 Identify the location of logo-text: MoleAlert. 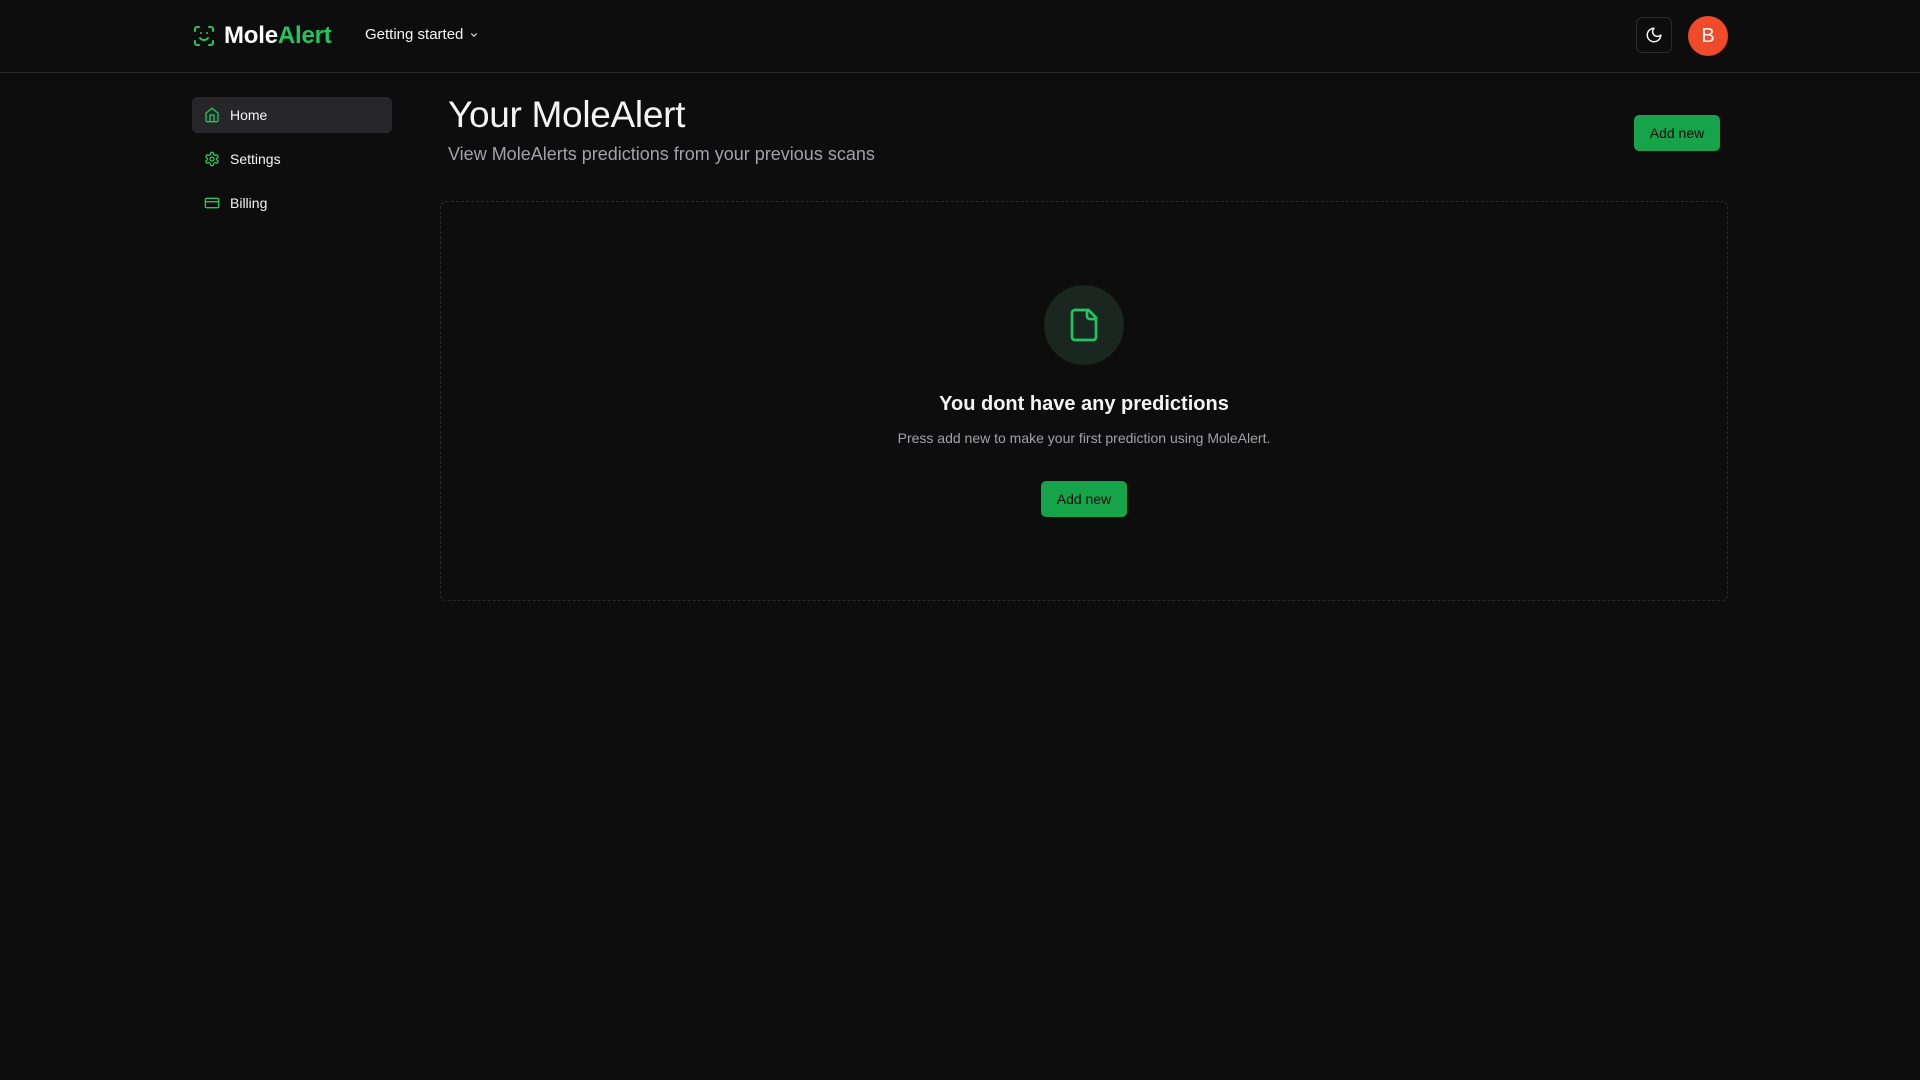
(278, 36).